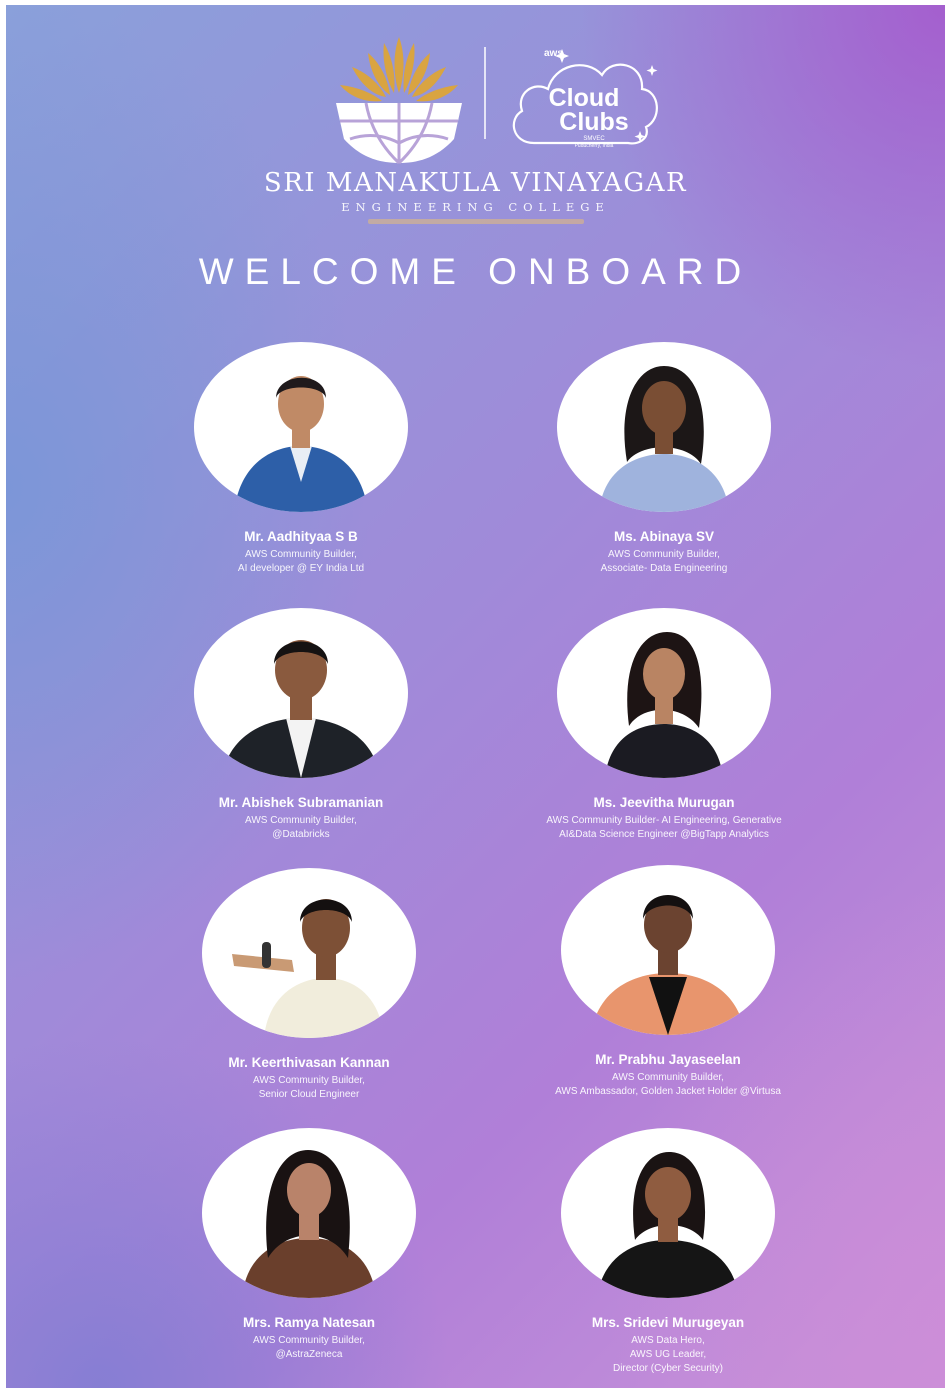 The image size is (949, 1393). What do you see at coordinates (668, 1322) in the screenshot?
I see `speaker-name: Mrs. Sridevi Murugeyan` at bounding box center [668, 1322].